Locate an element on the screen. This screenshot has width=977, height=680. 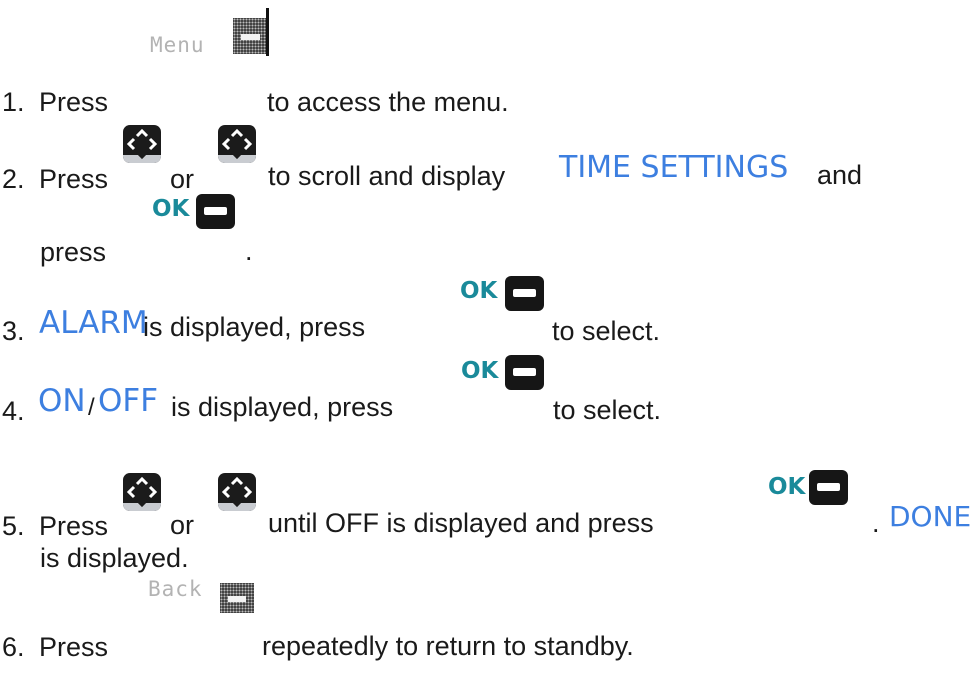
step-4-text: is displayed, press is located at coordinates (282, 407).